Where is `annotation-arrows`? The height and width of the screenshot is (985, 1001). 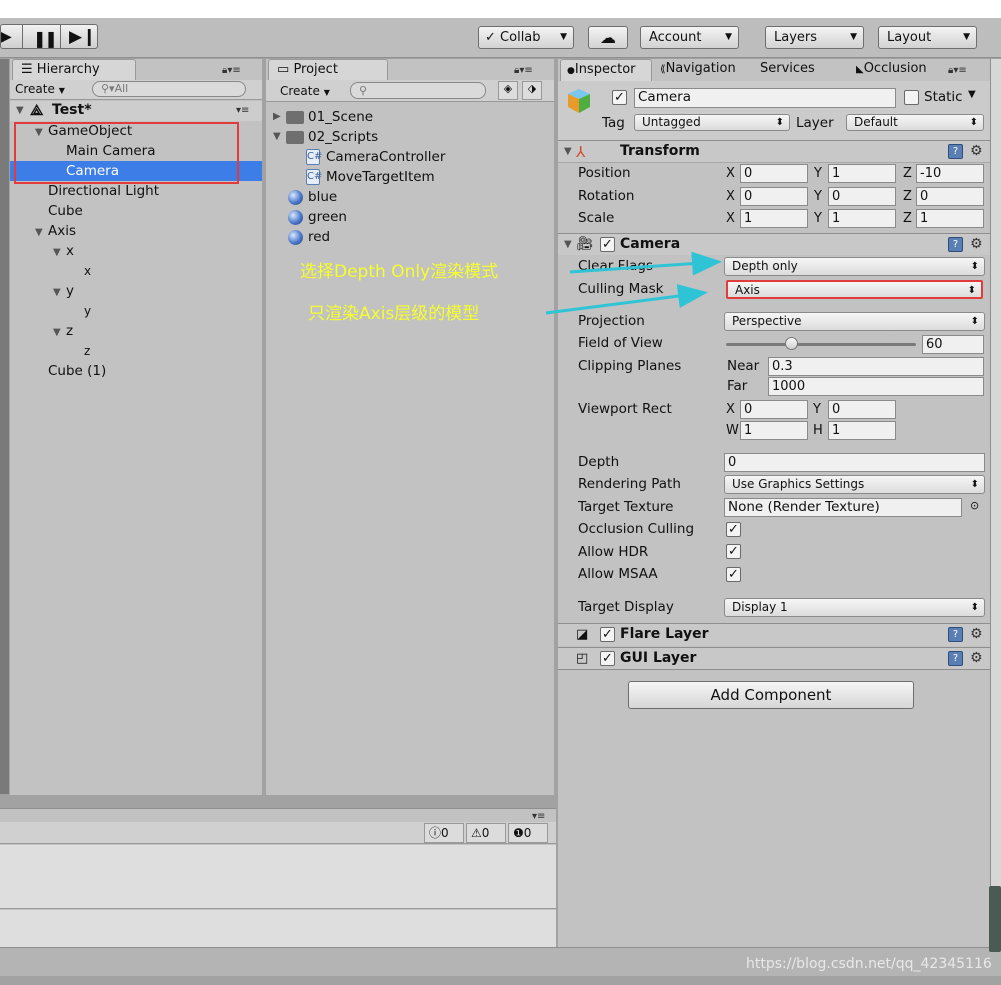
annotation-arrows is located at coordinates (633, 283).